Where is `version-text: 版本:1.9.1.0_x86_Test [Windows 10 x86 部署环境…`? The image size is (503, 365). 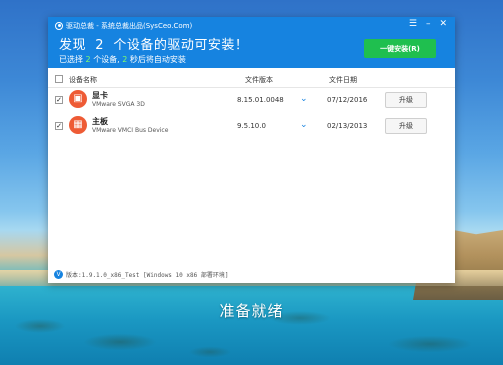
version-text: 版本:1.9.1.0_x86_Test [Windows 10 x86 部署环境… is located at coordinates (147, 275).